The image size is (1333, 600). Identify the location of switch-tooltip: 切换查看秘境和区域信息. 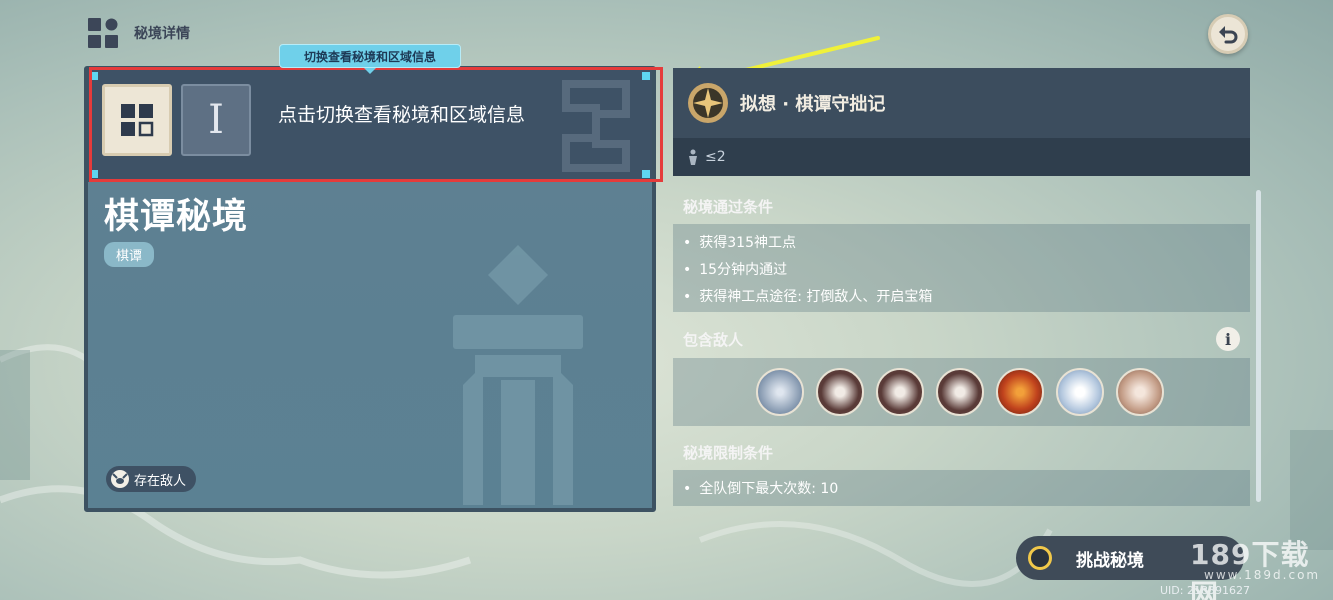
(370, 59).